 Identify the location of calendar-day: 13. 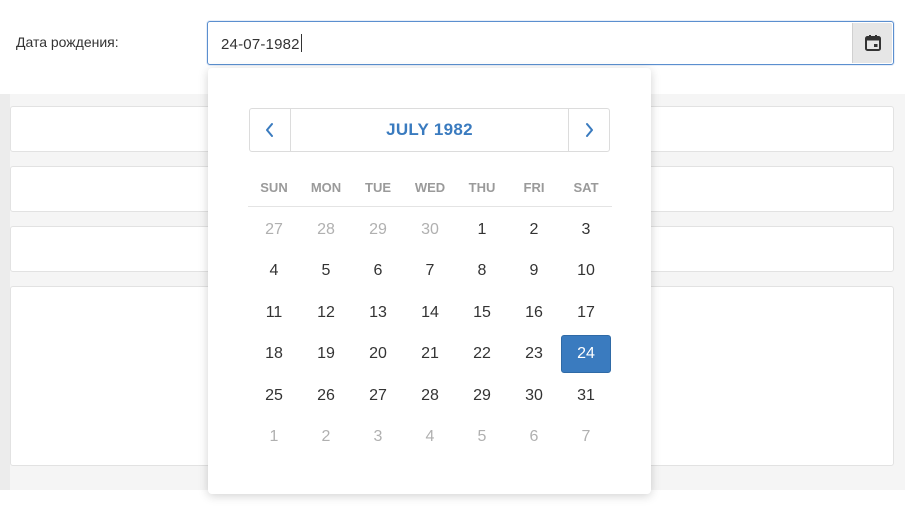
(378, 313).